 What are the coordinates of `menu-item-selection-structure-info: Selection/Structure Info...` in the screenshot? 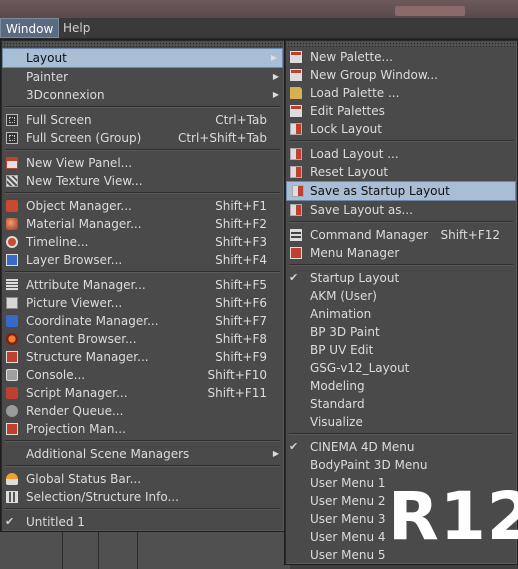 It's located at (142, 497).